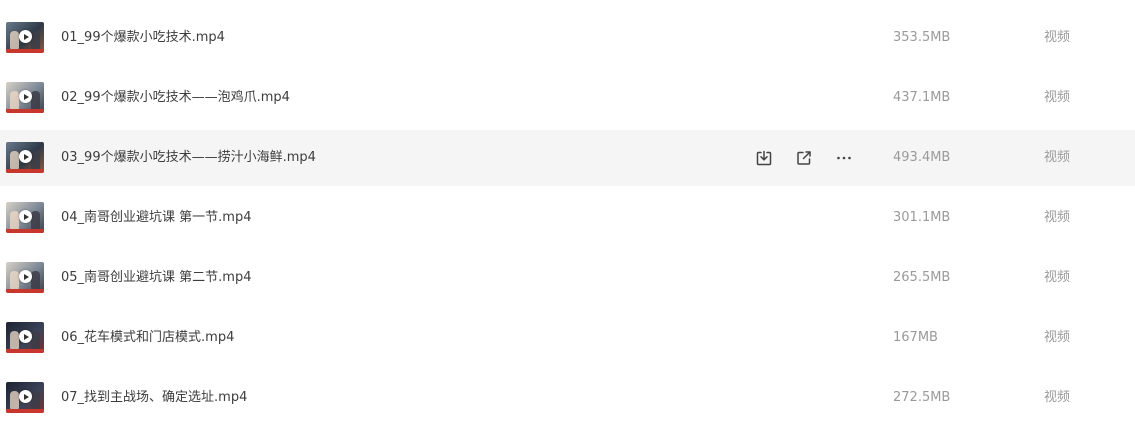  What do you see at coordinates (154, 397) in the screenshot?
I see `file-name: 07_找到主战场、确定选址.mp4` at bounding box center [154, 397].